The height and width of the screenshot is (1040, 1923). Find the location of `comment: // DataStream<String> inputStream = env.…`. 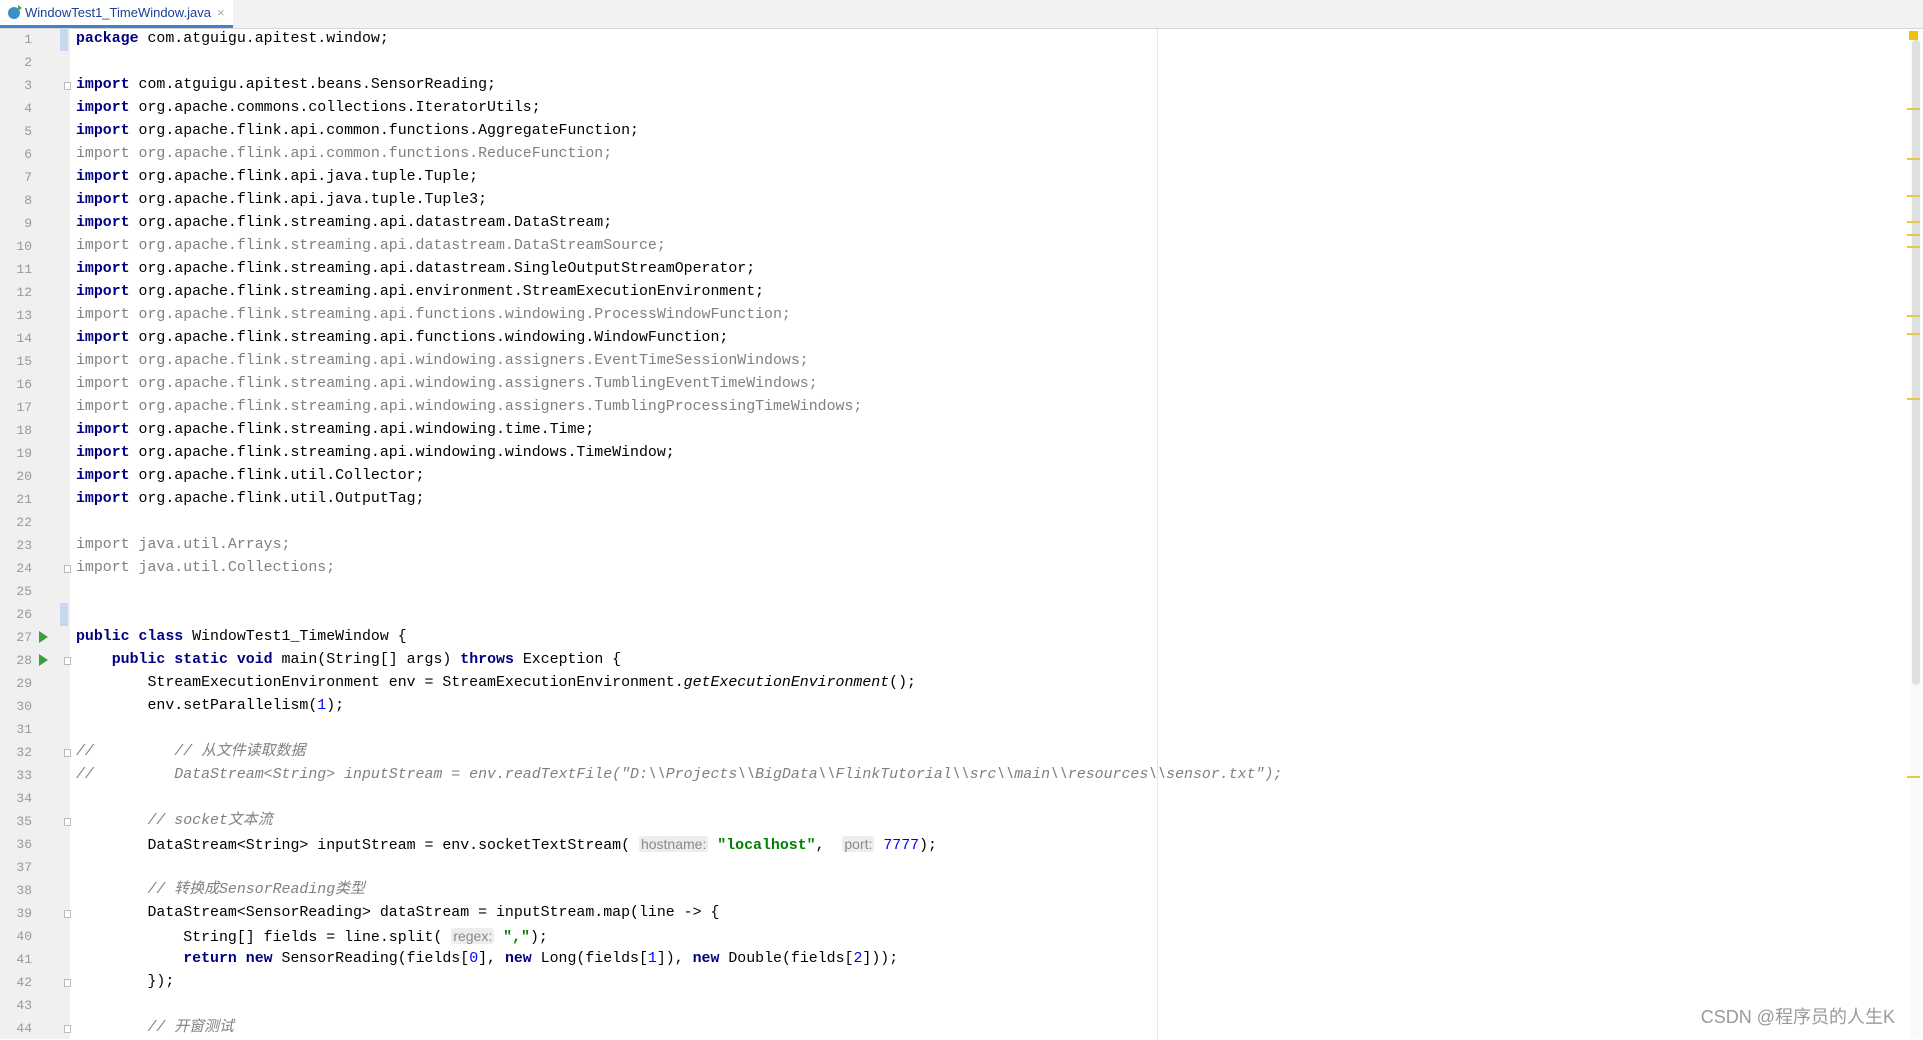

comment: // DataStream<String> inputStream = env.… is located at coordinates (679, 775).